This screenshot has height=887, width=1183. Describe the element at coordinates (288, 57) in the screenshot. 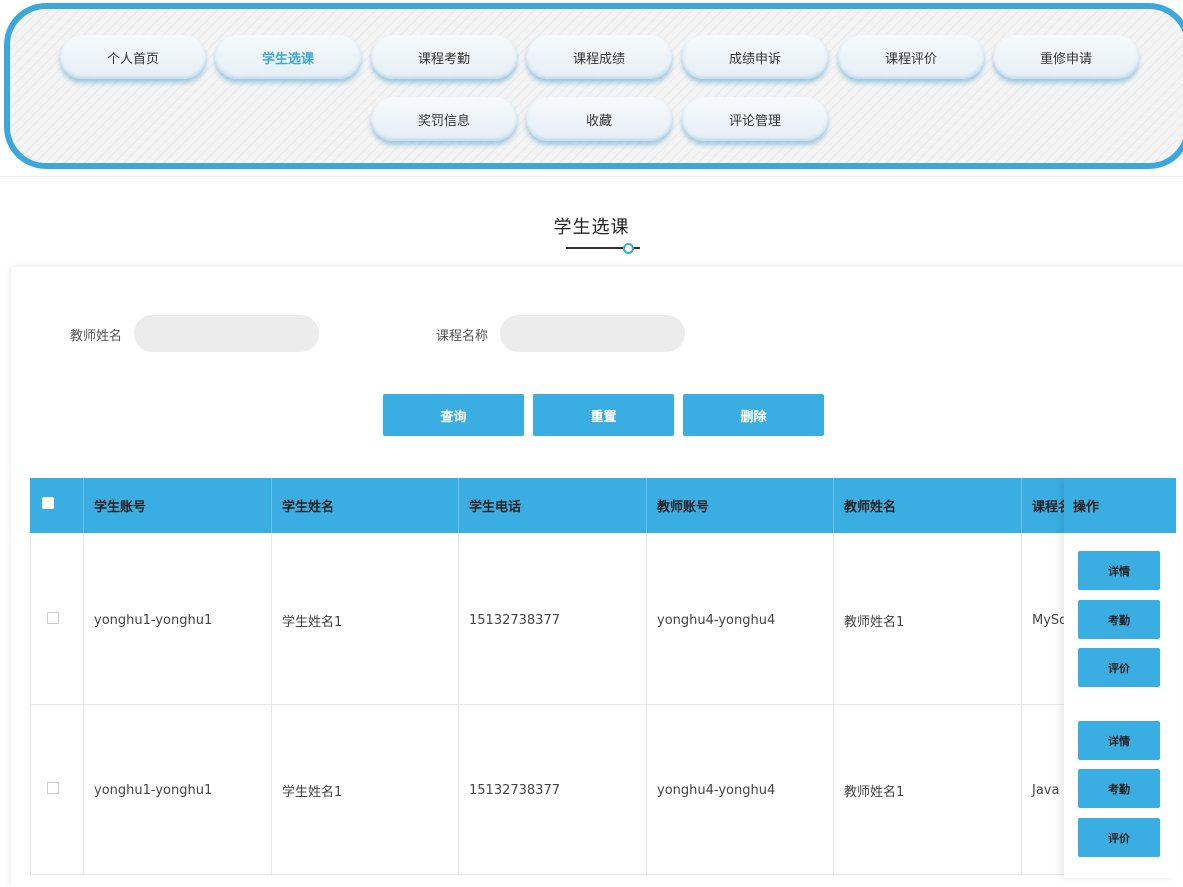

I see `nav-course-selection: 学生选课` at that location.